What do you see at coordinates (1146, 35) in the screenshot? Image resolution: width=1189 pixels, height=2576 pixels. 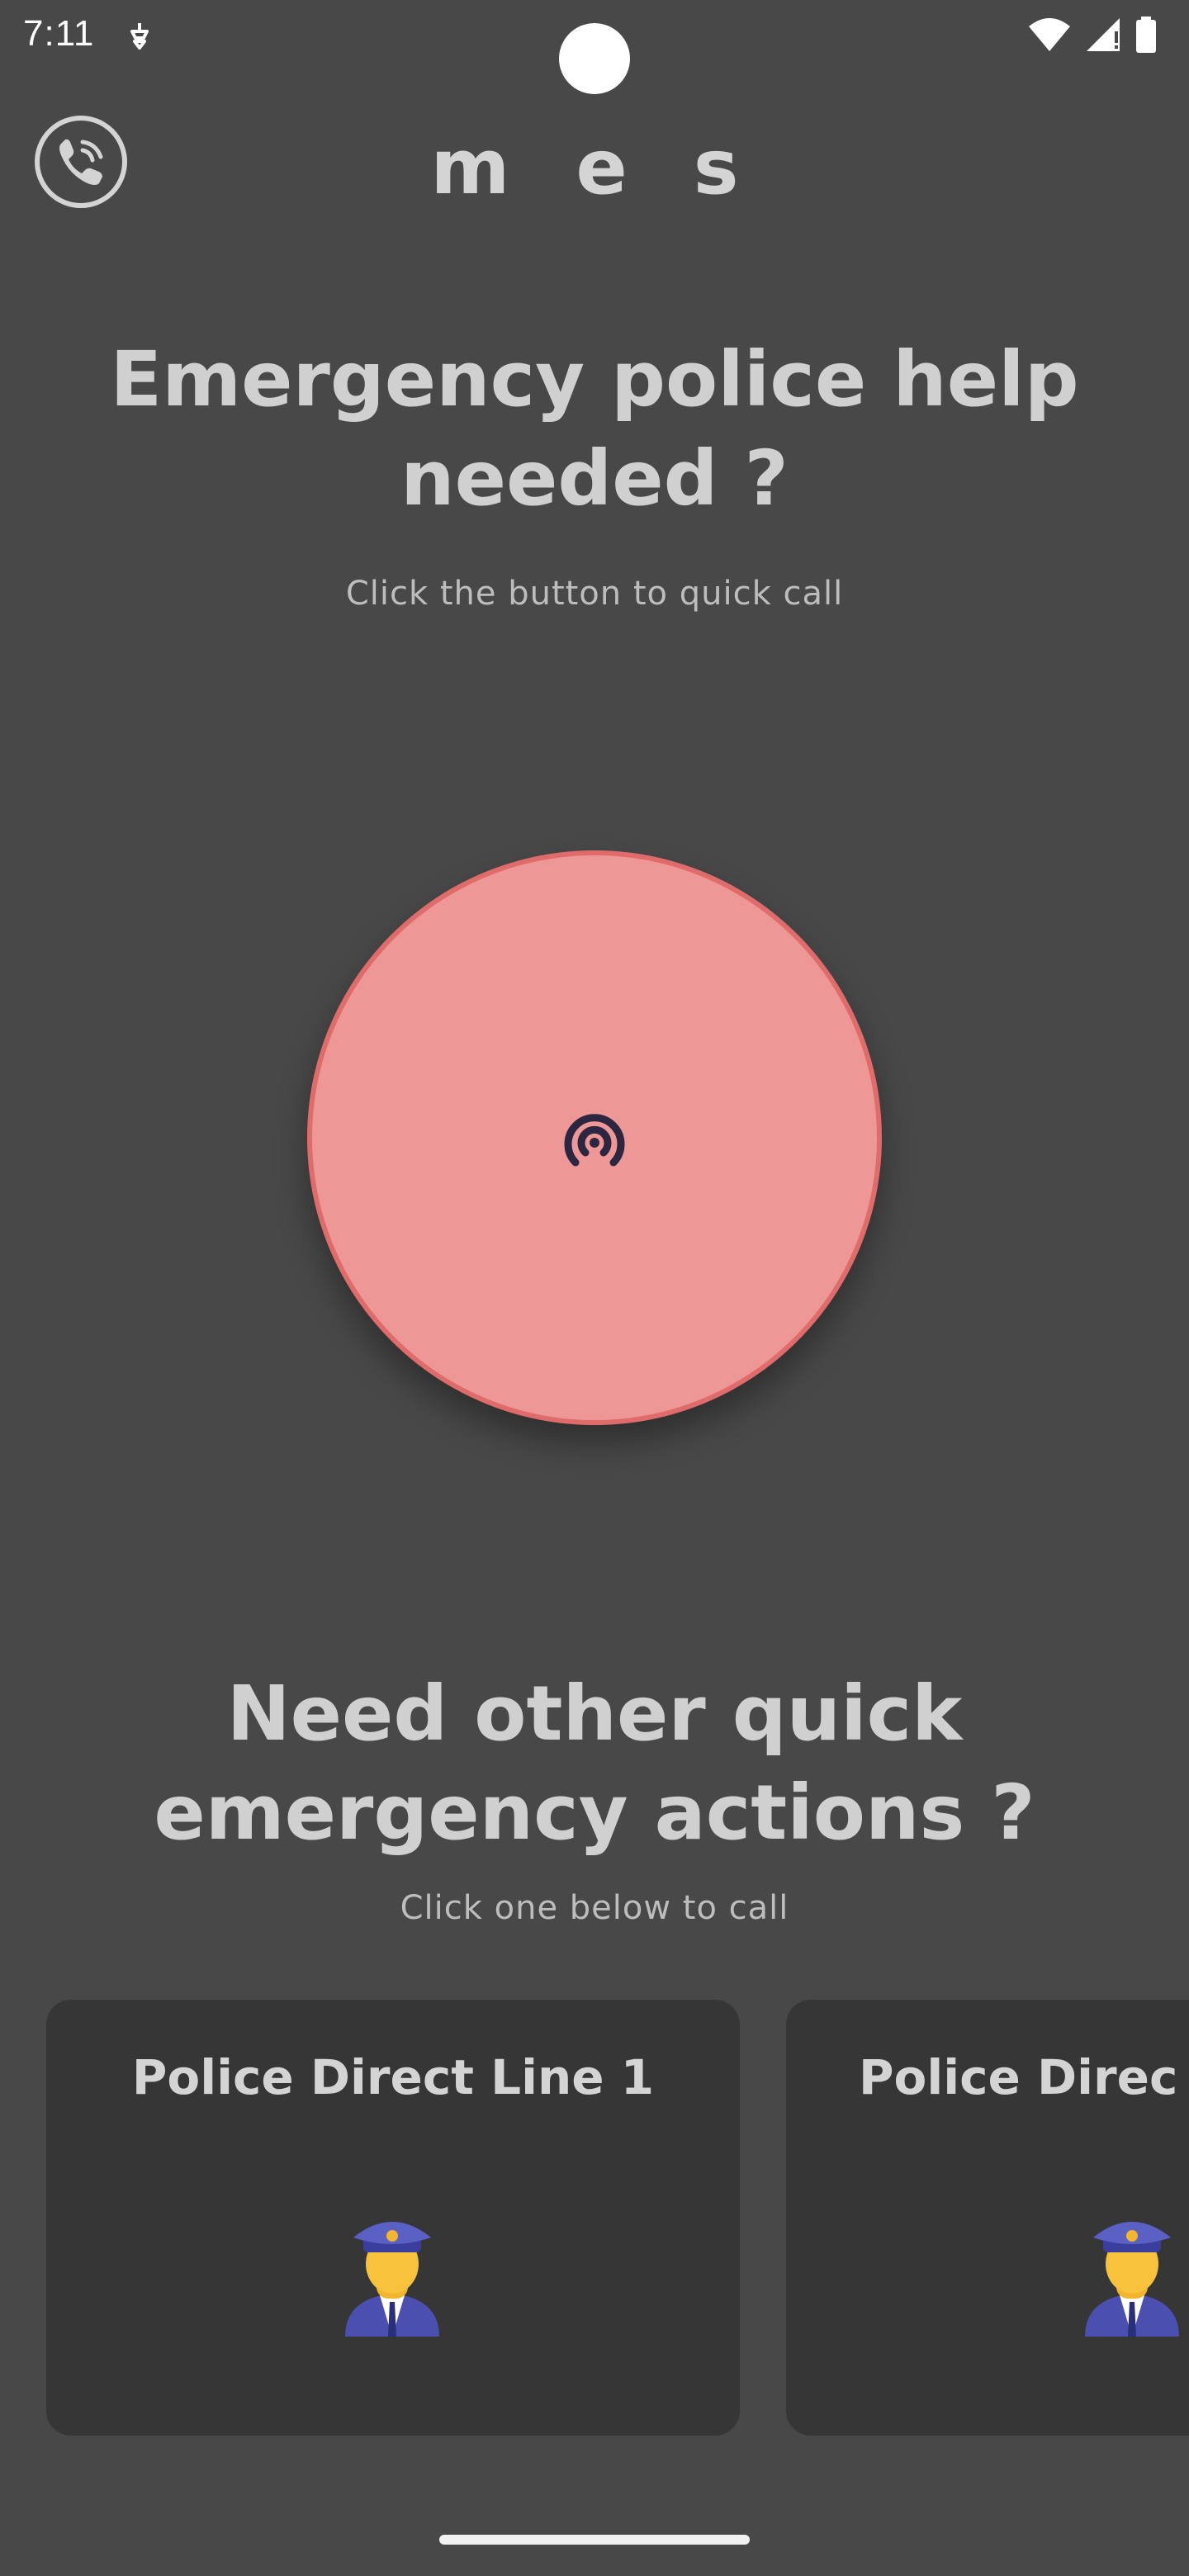 I see `battery-icon` at bounding box center [1146, 35].